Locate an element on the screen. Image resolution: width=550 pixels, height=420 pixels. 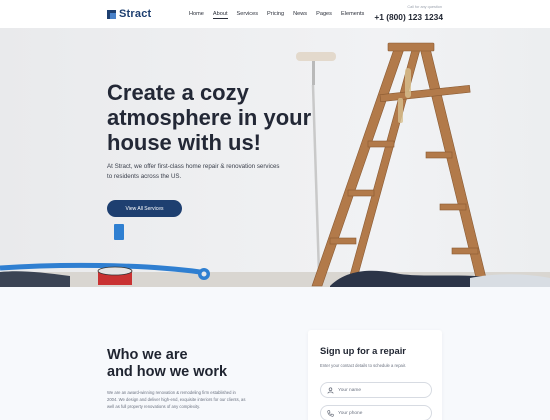
logo-icon is located at coordinates (111, 14).